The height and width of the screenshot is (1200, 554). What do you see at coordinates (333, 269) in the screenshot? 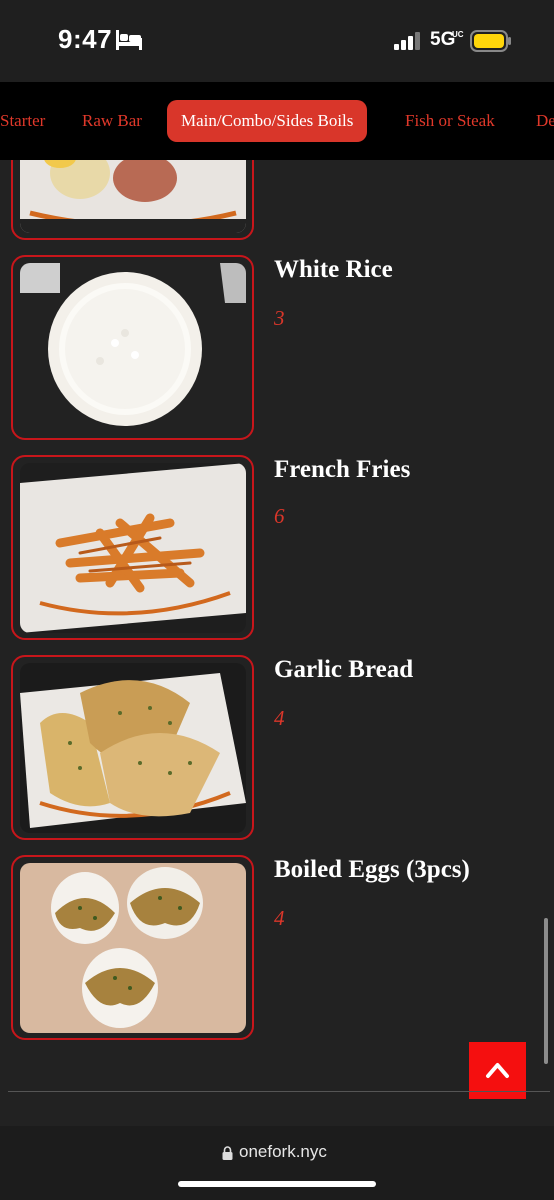
I see `item-name: White Rice` at bounding box center [333, 269].